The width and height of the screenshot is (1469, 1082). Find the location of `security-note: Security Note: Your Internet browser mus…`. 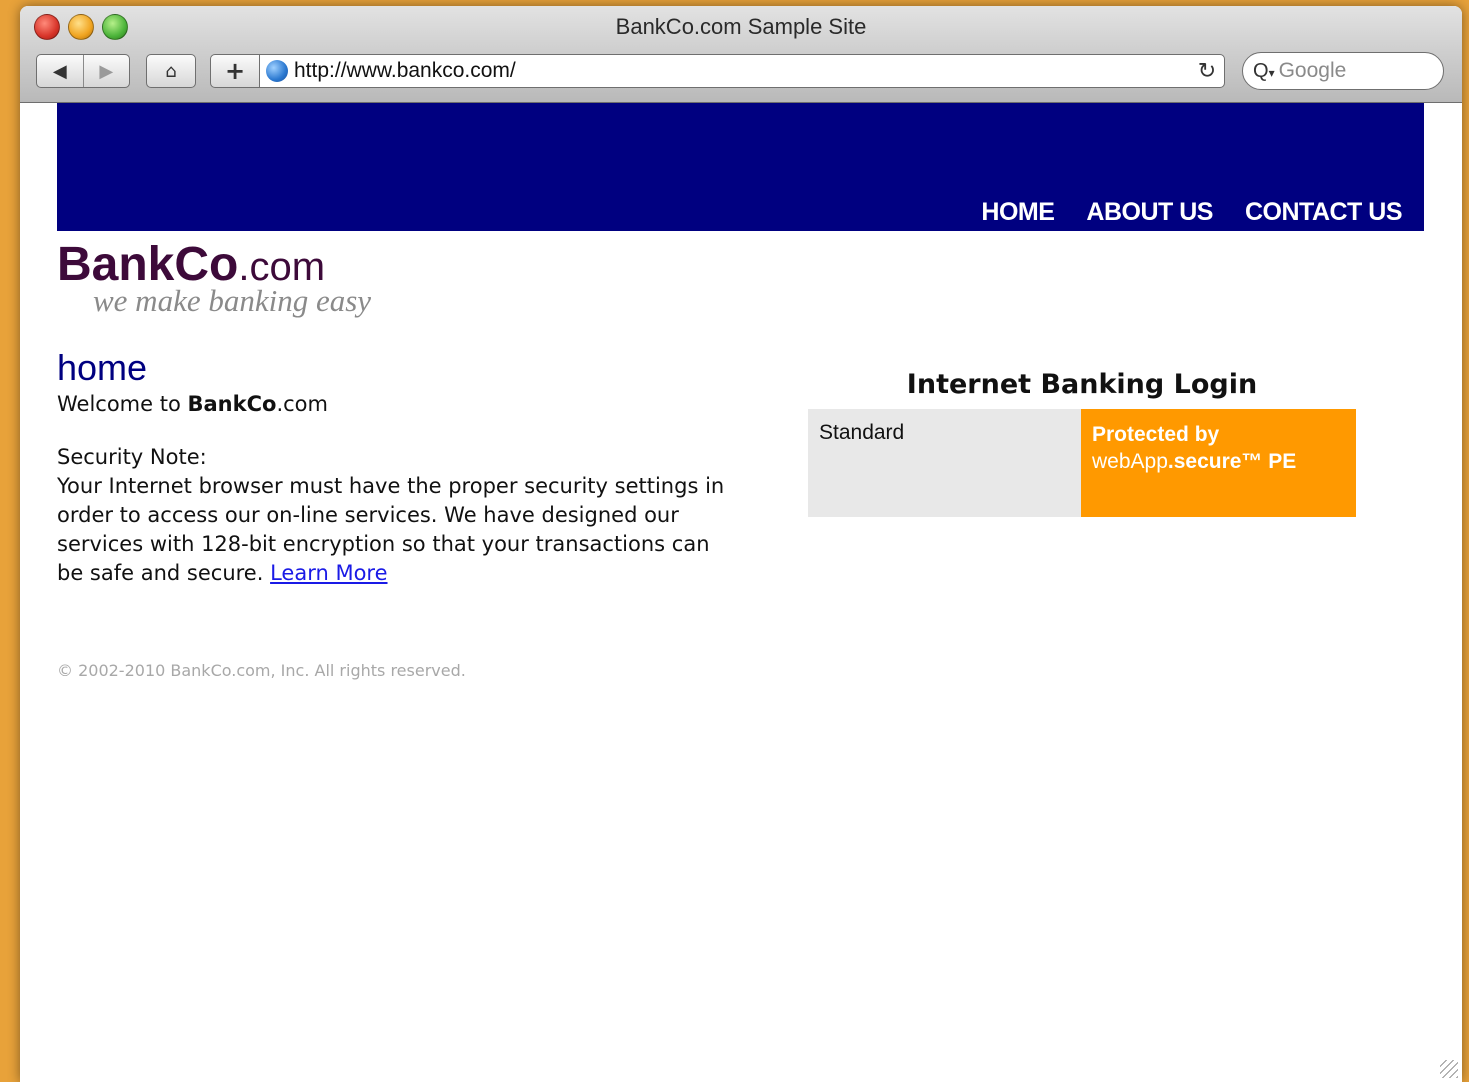

security-note: Security Note: Your Internet browser mus… is located at coordinates (392, 515).